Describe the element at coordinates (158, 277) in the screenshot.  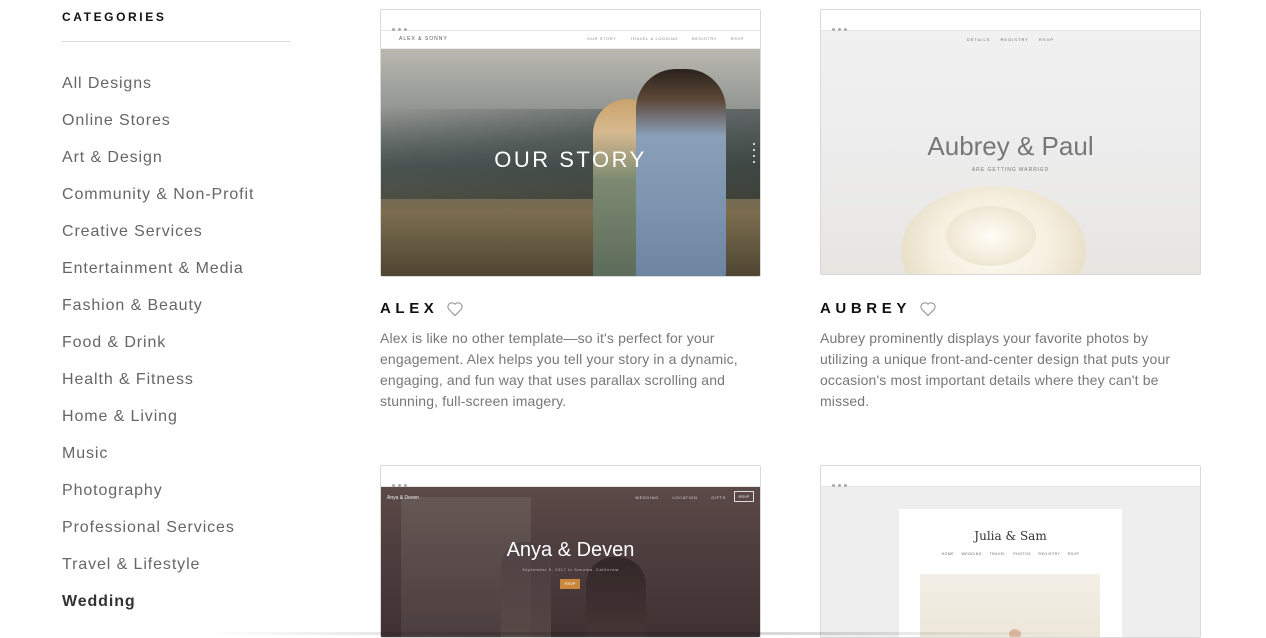
I see `category-entertainment-media: Entertainment & Media` at that location.